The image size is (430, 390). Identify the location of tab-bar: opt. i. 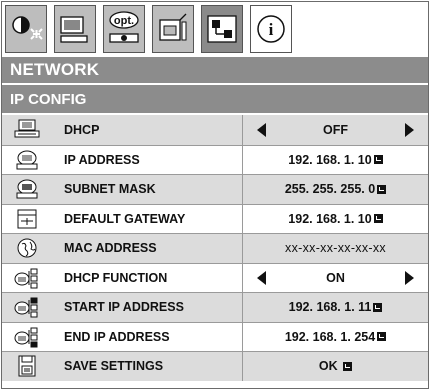
(215, 29).